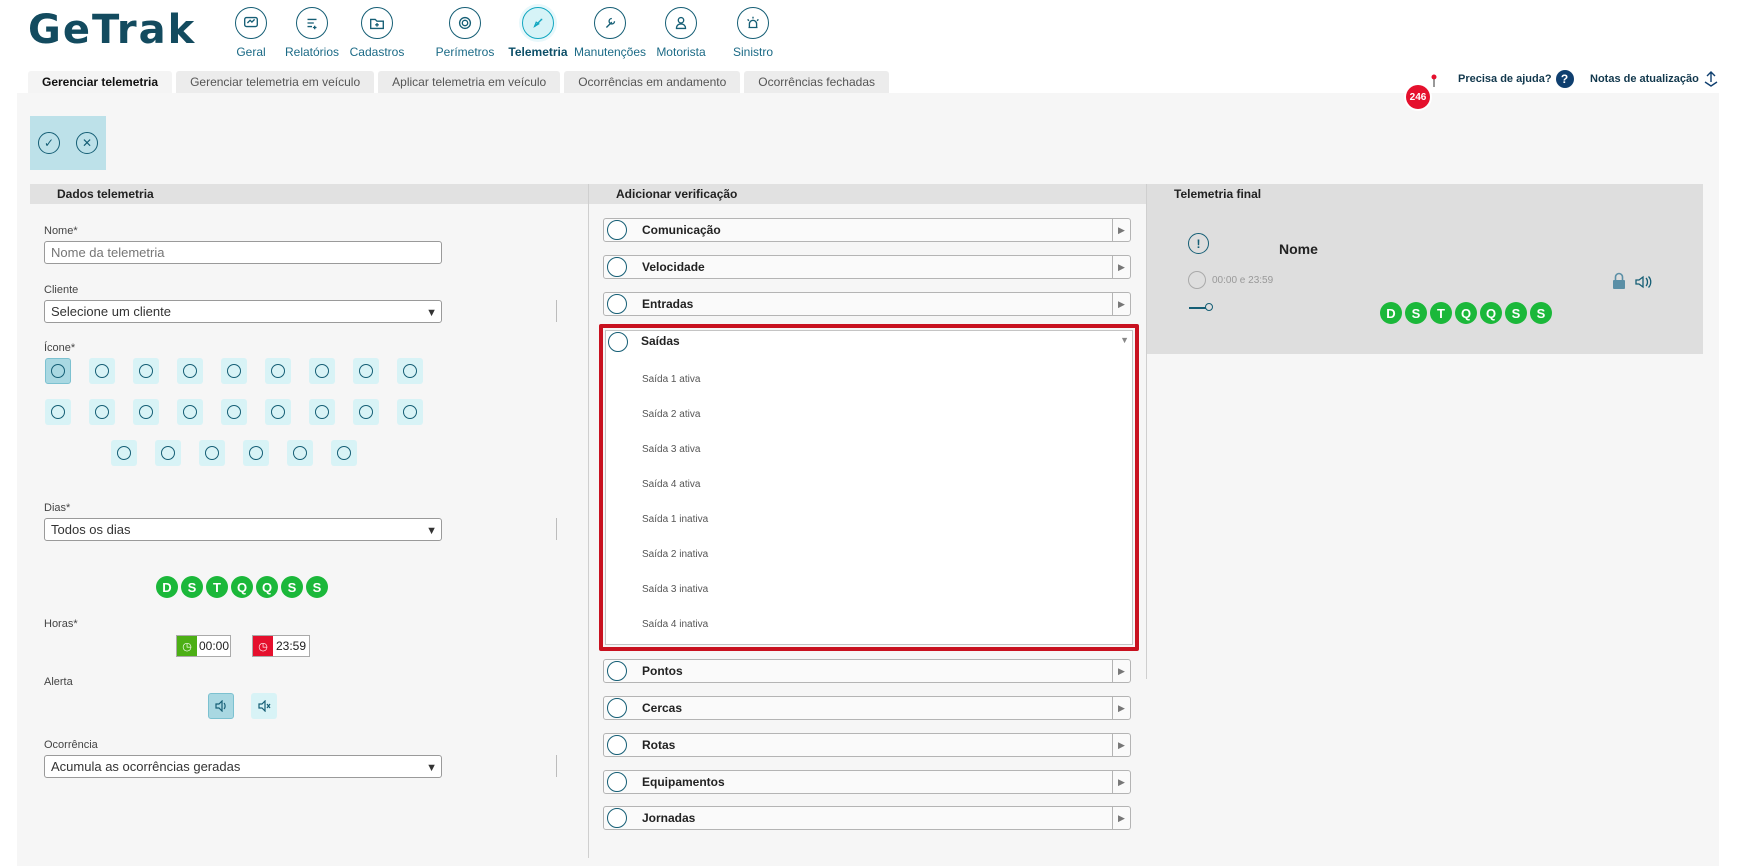 This screenshot has height=866, width=1742. Describe the element at coordinates (617, 230) in the screenshot. I see `alert-icon` at that location.